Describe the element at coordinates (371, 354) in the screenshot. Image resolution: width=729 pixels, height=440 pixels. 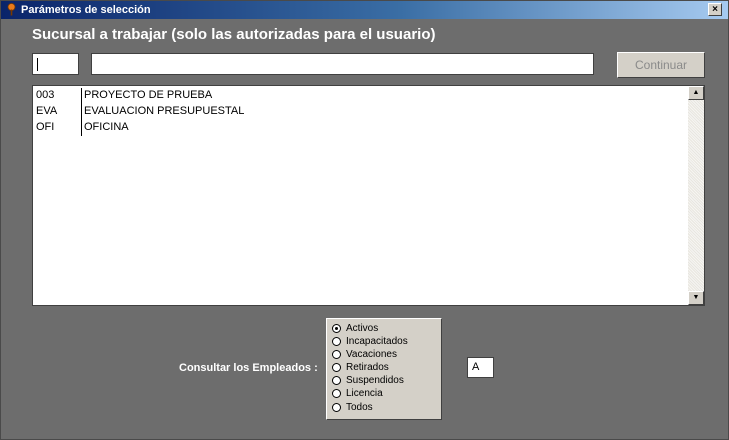
I see `radio-label: Vacaciones` at that location.